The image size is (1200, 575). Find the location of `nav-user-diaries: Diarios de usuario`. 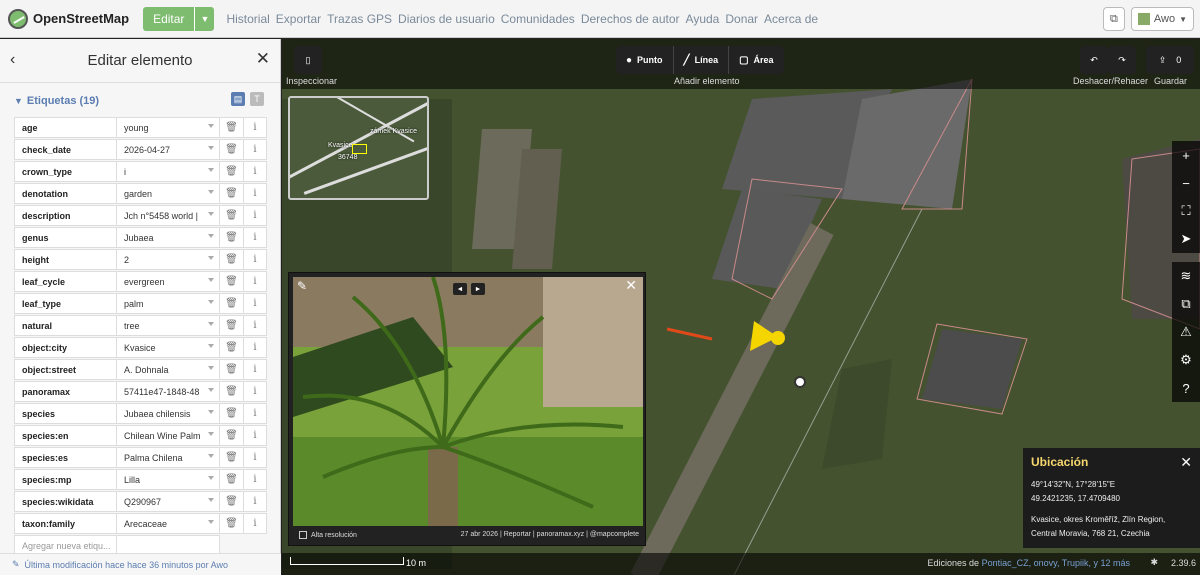

nav-user-diaries: Diarios de usuario is located at coordinates (446, 19).